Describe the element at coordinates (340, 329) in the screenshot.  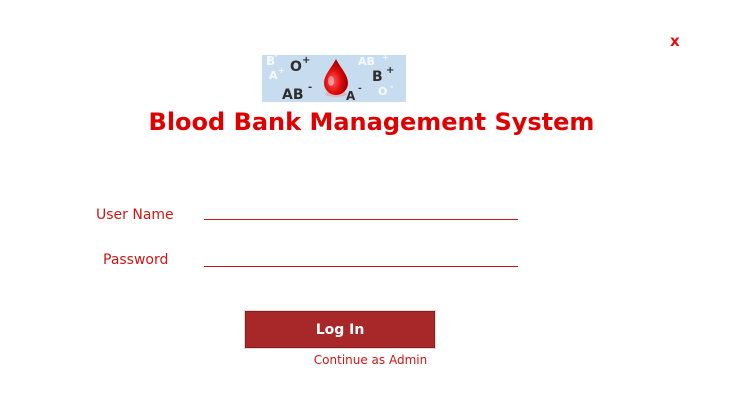
I see `login-button: Log In` at that location.